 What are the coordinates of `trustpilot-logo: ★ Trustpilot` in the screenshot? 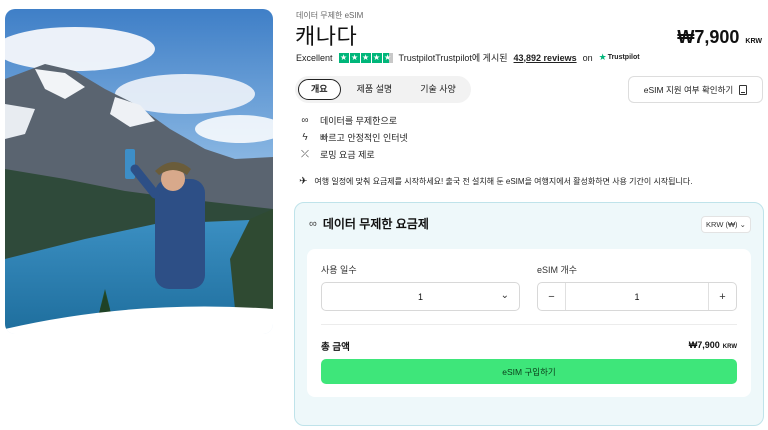 It's located at (619, 57).